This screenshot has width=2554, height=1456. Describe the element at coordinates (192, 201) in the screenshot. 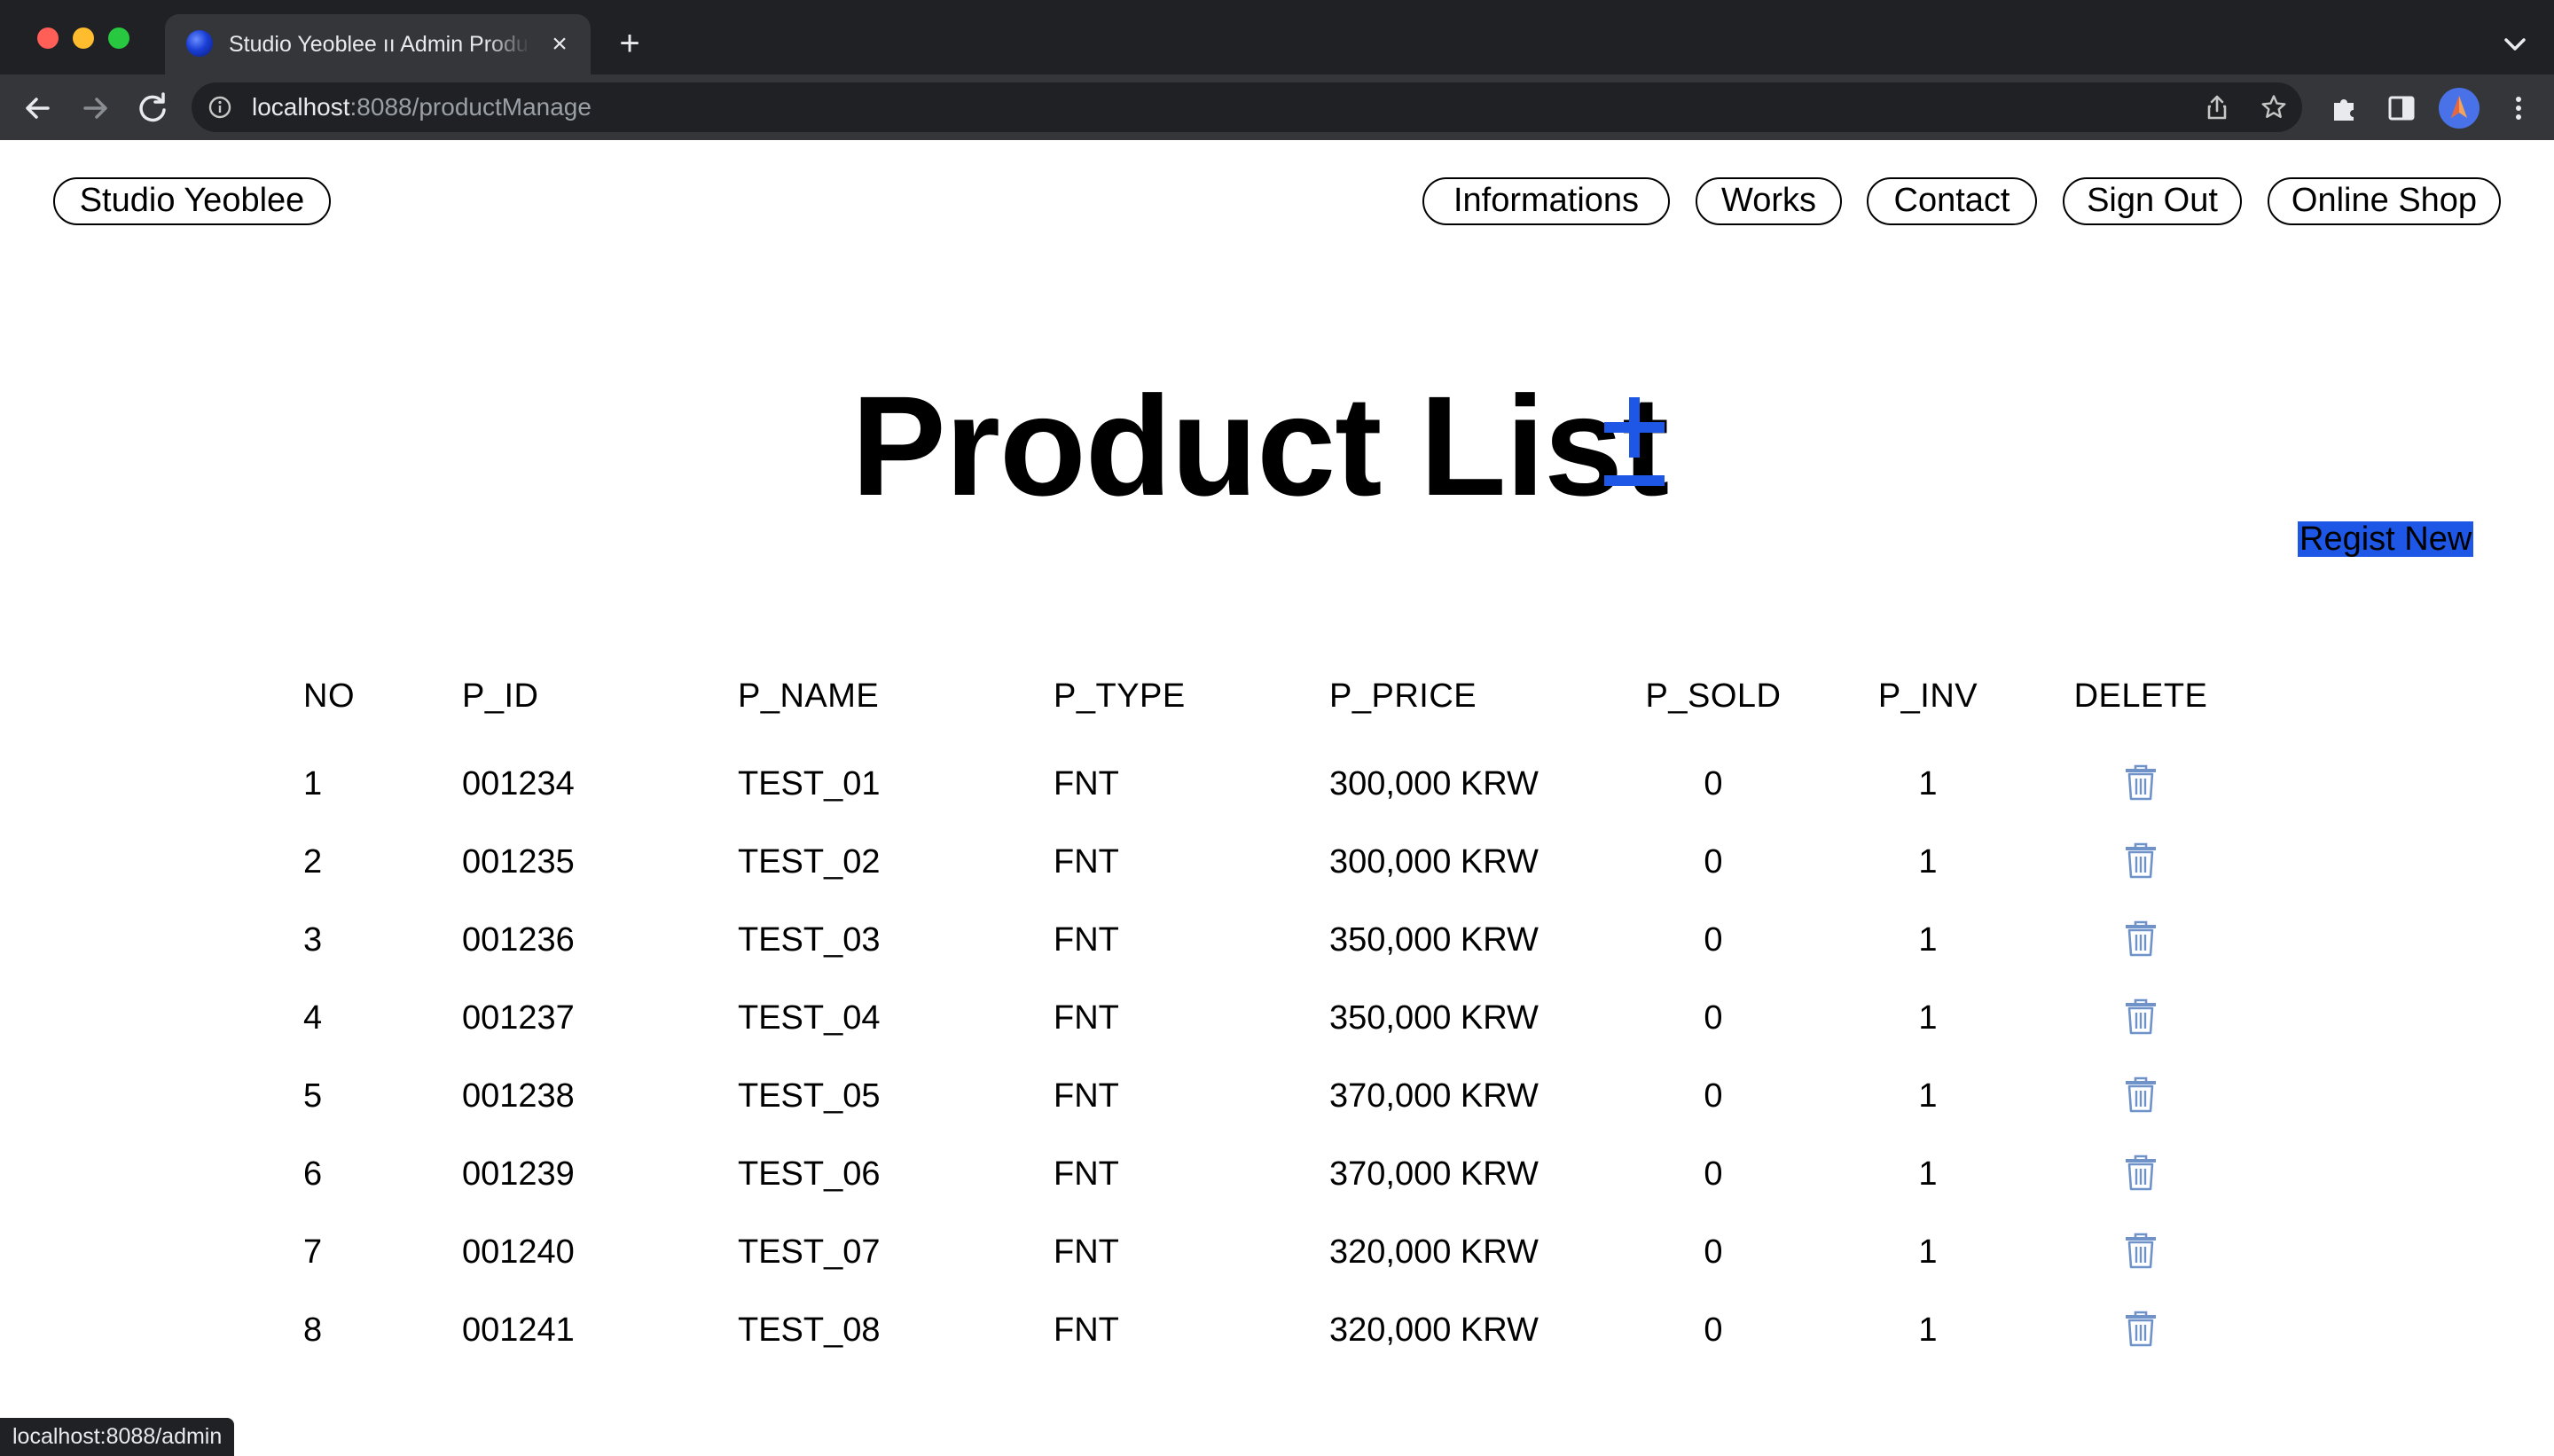

I see `brand-link: Studio Yeoblee` at that location.